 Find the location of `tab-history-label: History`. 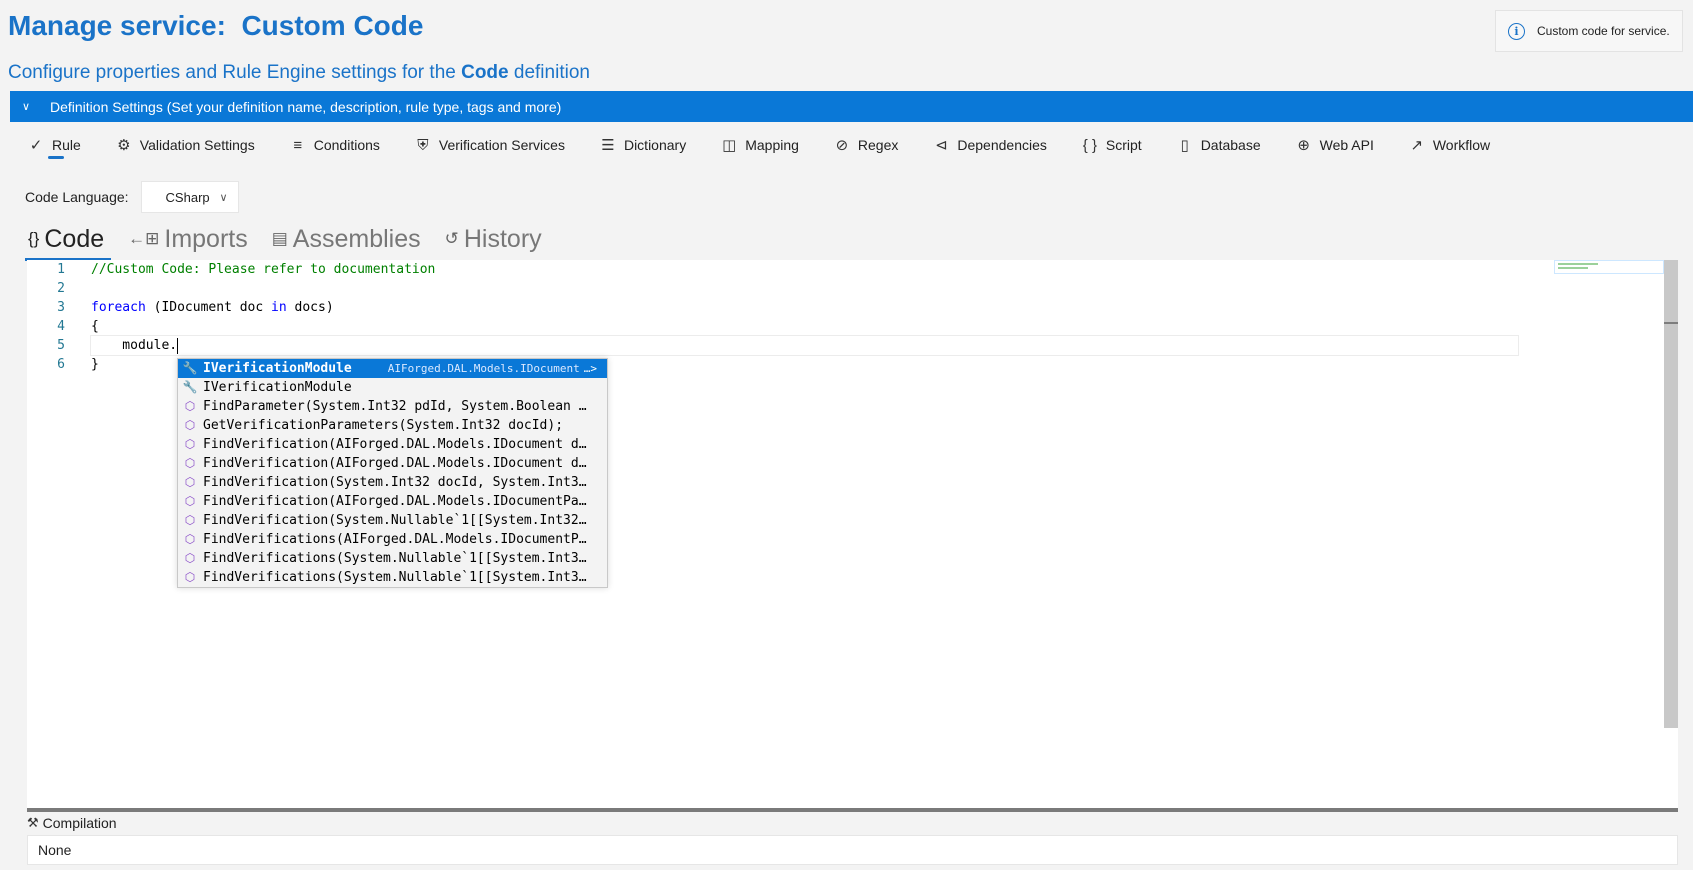

tab-history-label: History is located at coordinates (502, 238).